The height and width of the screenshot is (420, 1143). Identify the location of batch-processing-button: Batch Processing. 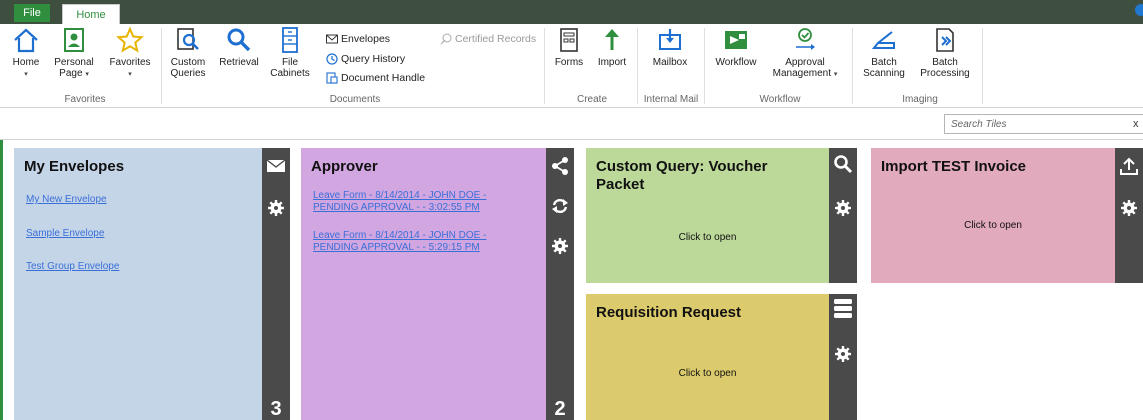
(945, 52).